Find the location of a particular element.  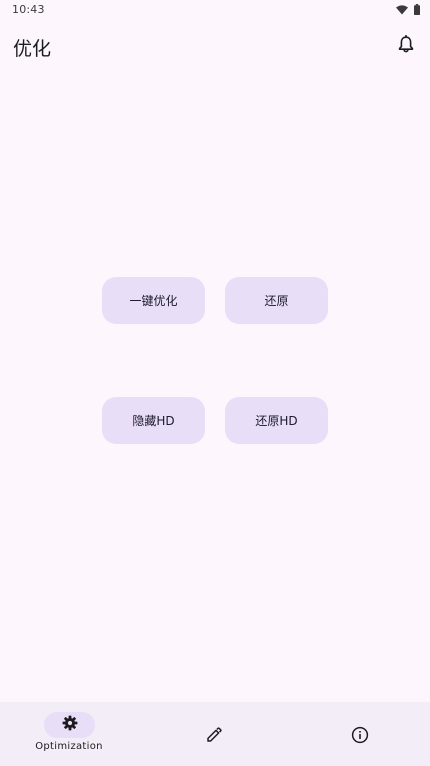

notifications-button is located at coordinates (406, 46).